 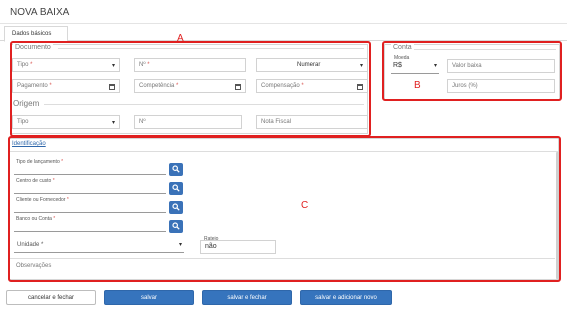 I want to click on salvar-adicionar-novo-button: salvar e adicionar novo, so click(x=346, y=297).